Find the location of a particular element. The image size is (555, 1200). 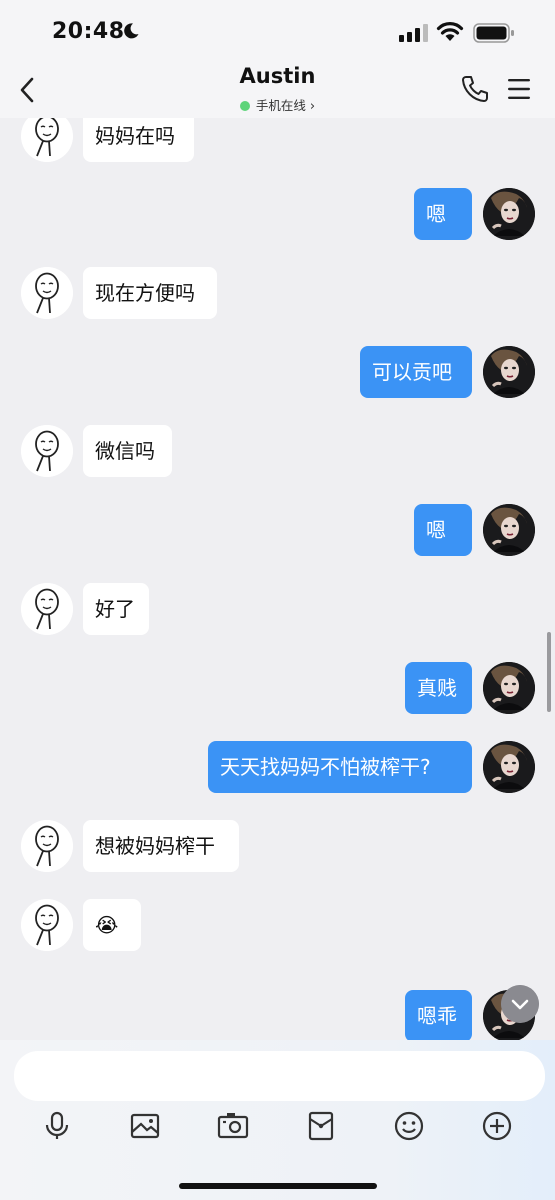

sent-message-bubble: 可以贡吧 is located at coordinates (416, 372).